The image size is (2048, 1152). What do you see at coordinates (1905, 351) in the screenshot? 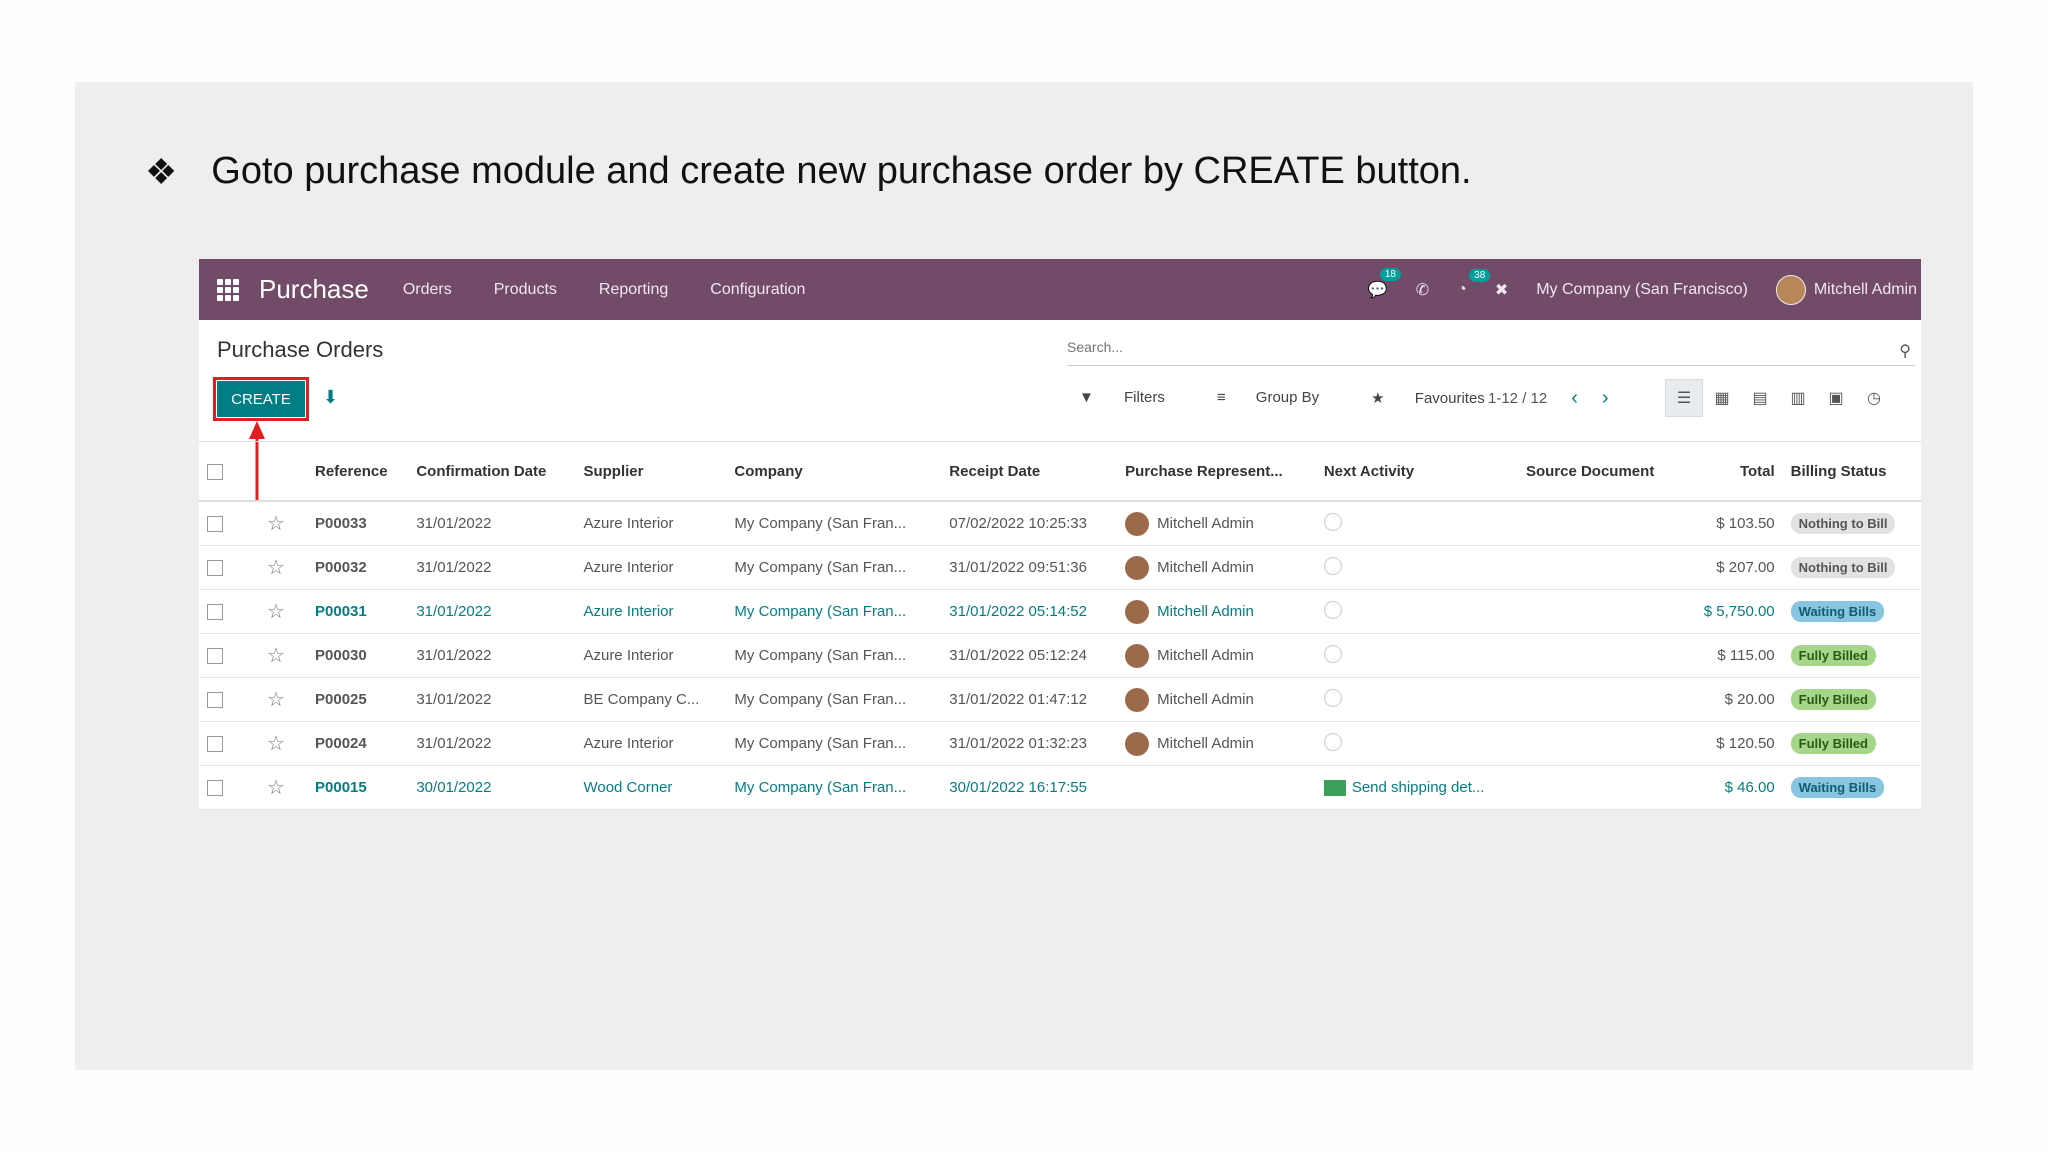
I see `search-icon: ⚲` at bounding box center [1905, 351].